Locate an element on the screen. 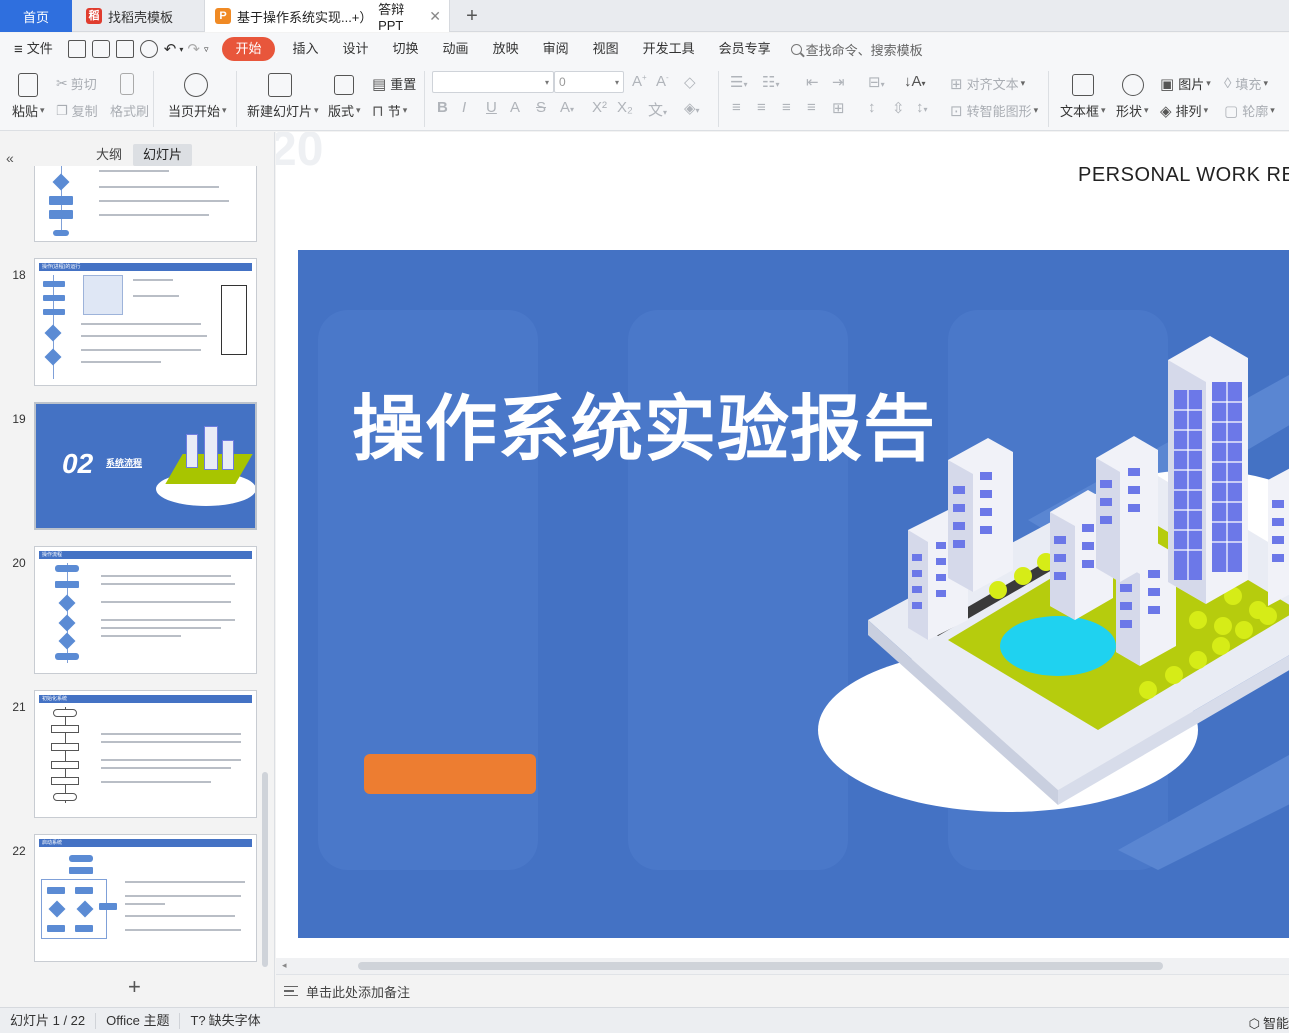 The height and width of the screenshot is (1033, 1289). align-right-icon: ≡ is located at coordinates (786, 107).